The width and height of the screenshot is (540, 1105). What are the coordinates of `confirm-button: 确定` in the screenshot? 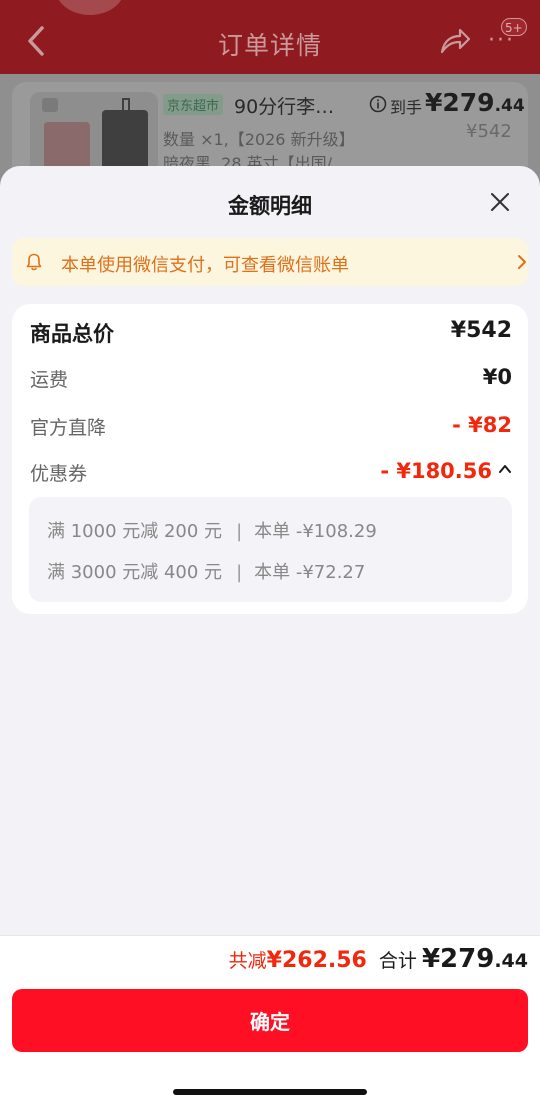 It's located at (270, 1020).